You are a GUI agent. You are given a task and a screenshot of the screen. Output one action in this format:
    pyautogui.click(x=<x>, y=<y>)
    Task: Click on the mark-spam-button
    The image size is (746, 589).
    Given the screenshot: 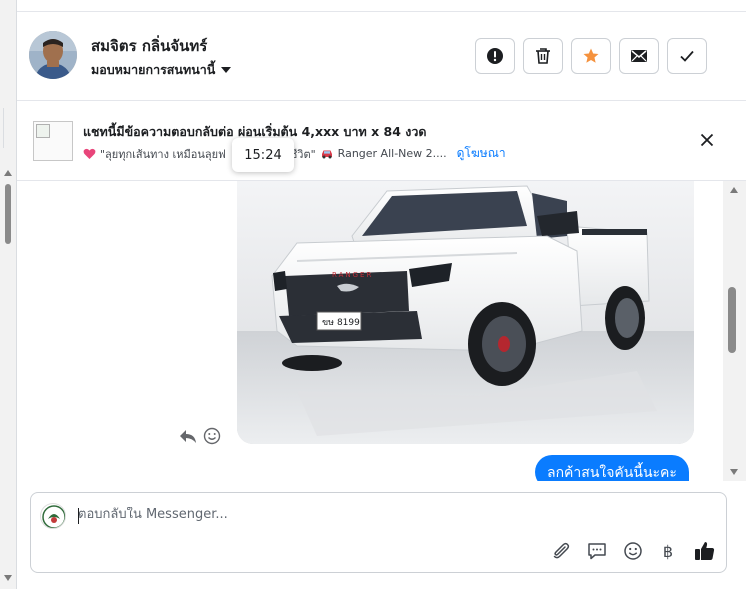 What is the action you would take?
    pyautogui.click(x=495, y=56)
    